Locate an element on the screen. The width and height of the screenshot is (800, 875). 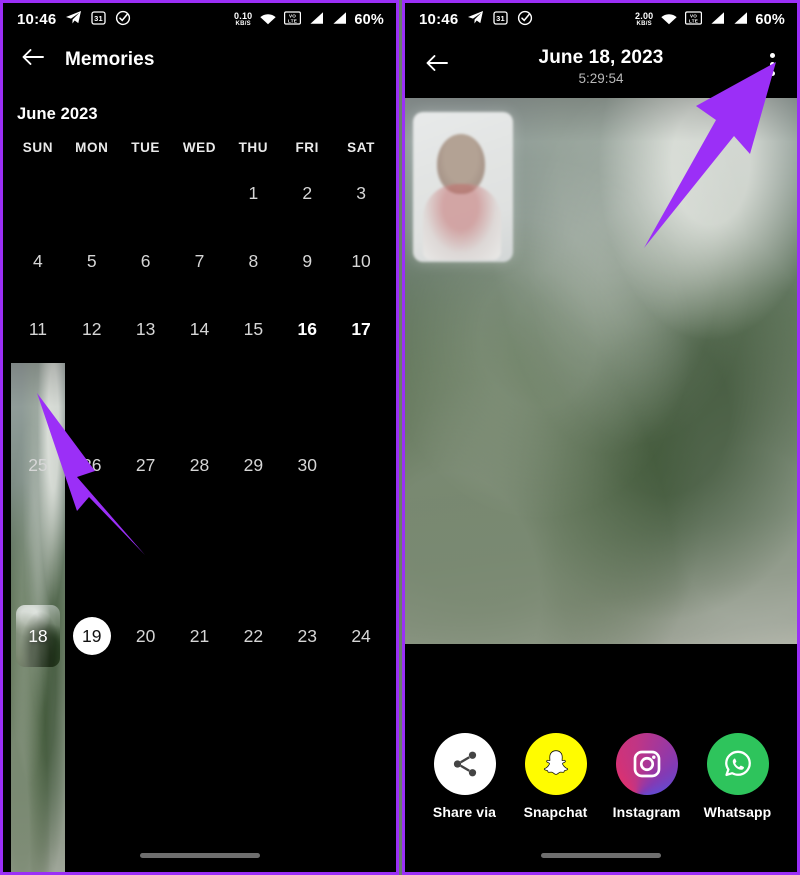
calendar-day: 26 is located at coordinates (92, 465).